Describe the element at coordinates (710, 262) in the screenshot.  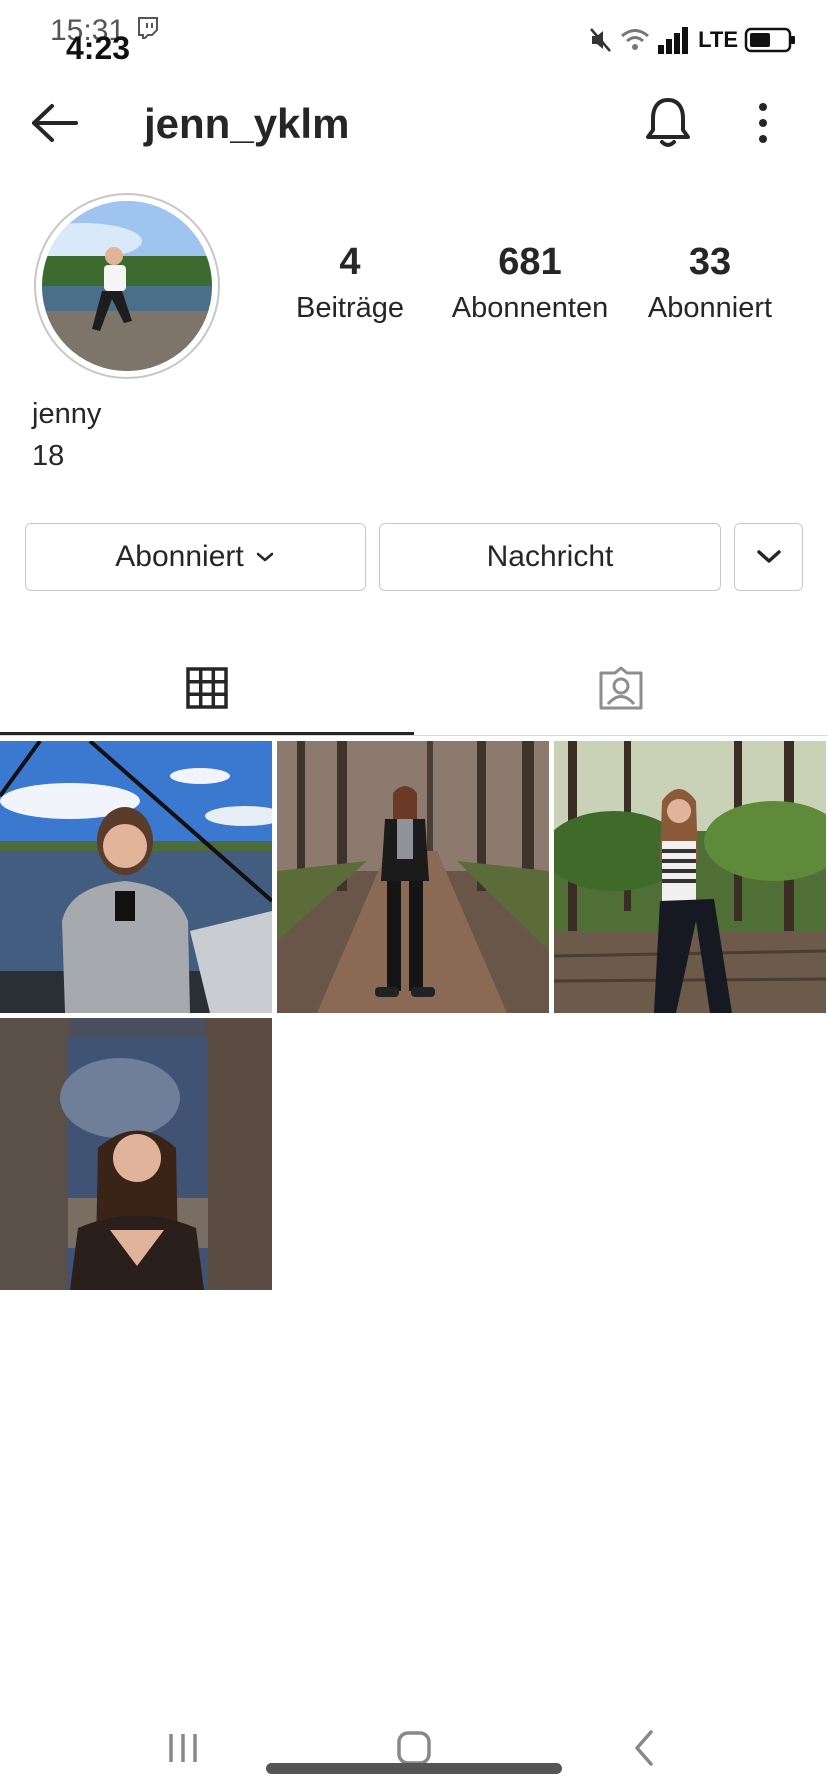
I see `stat-following-value: 33` at that location.